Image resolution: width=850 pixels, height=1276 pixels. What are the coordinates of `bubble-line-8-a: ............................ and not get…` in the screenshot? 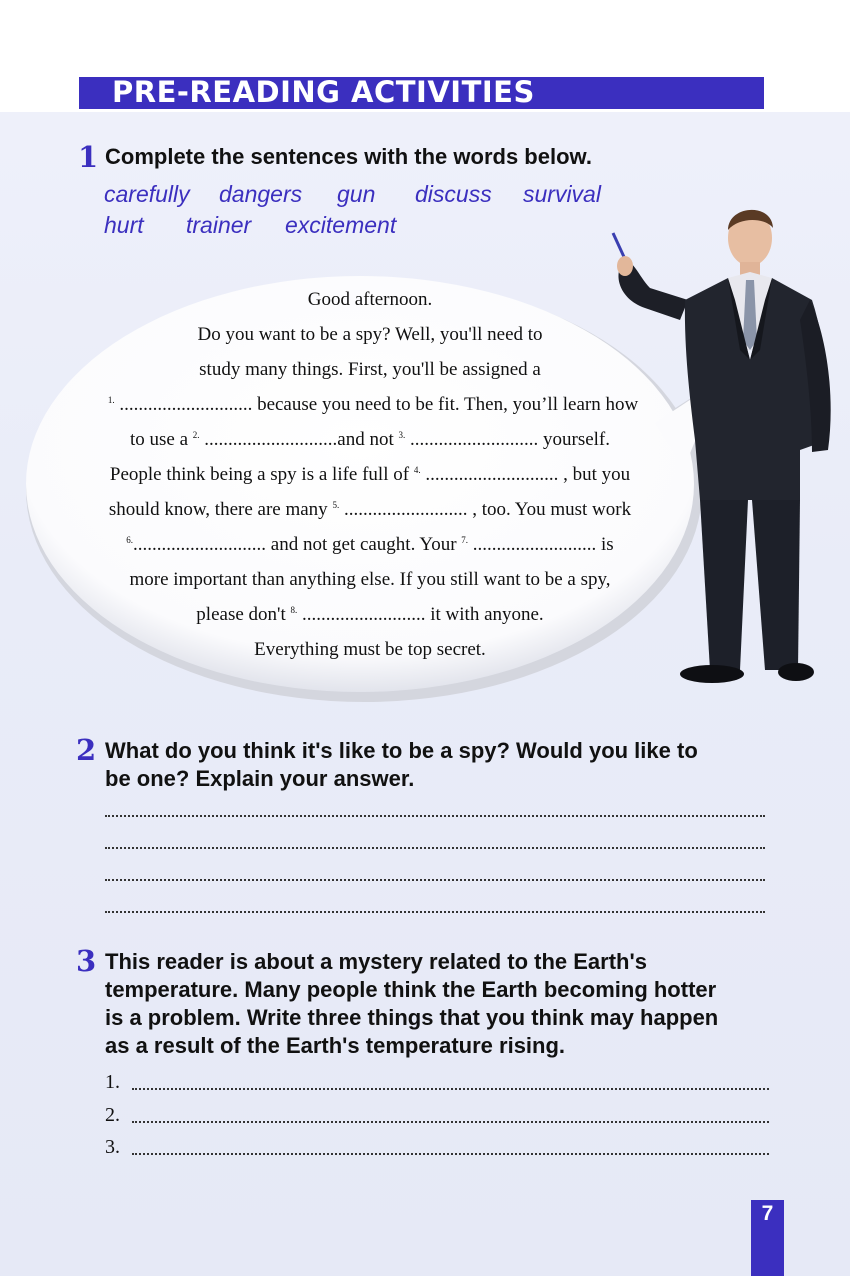 It's located at (297, 544).